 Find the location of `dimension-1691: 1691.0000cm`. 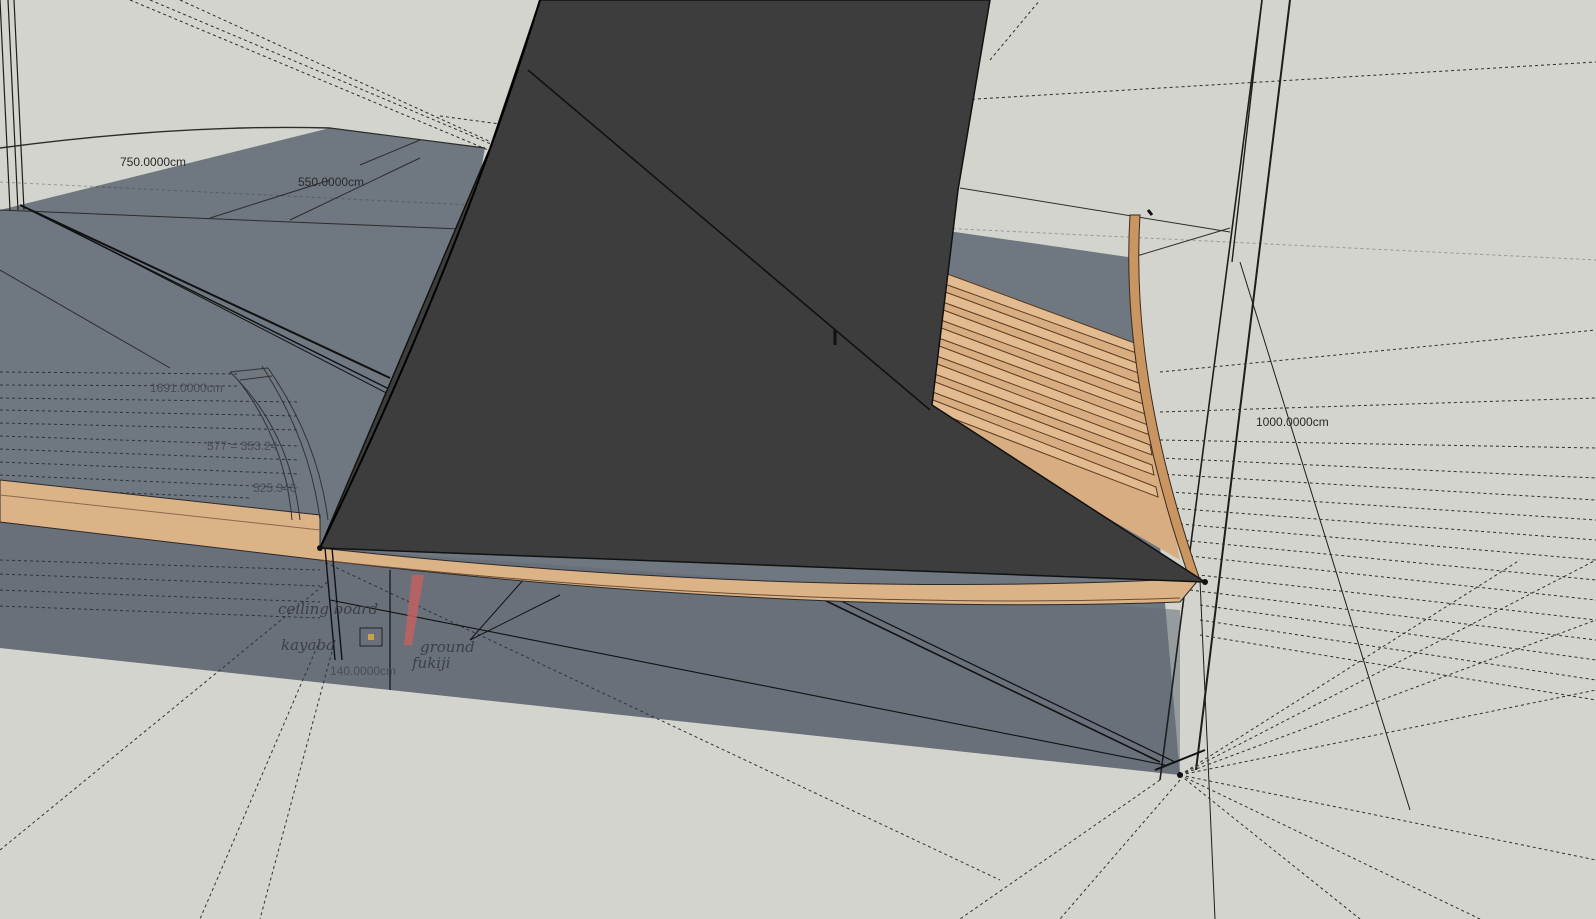

dimension-1691: 1691.0000cm is located at coordinates (186, 388).